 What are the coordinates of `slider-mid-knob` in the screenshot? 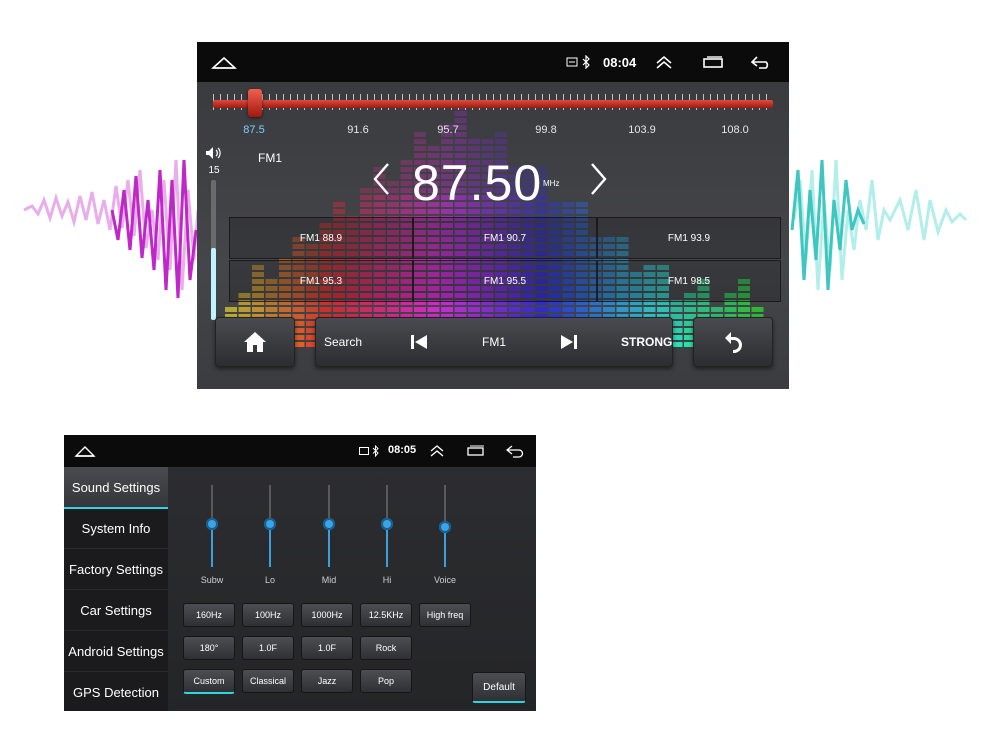 It's located at (329, 524).